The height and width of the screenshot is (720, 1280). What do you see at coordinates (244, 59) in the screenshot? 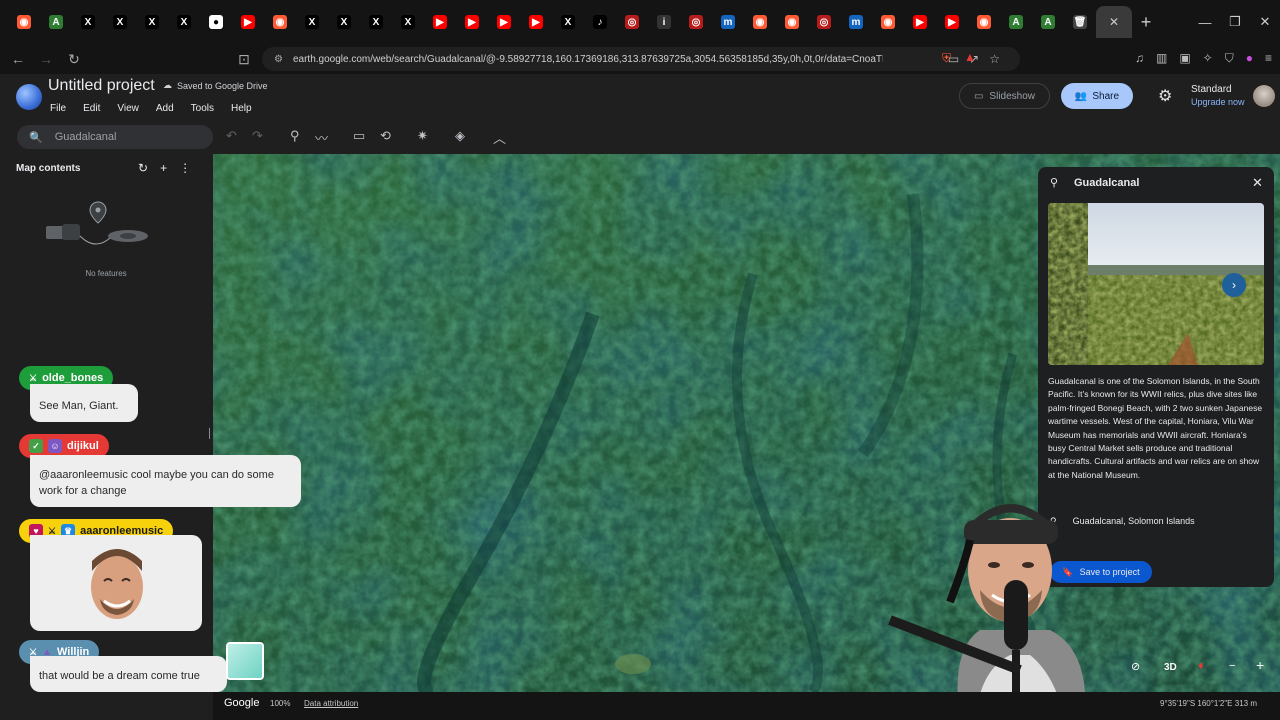
I see `bookmark-icon: ⊡` at bounding box center [244, 59].